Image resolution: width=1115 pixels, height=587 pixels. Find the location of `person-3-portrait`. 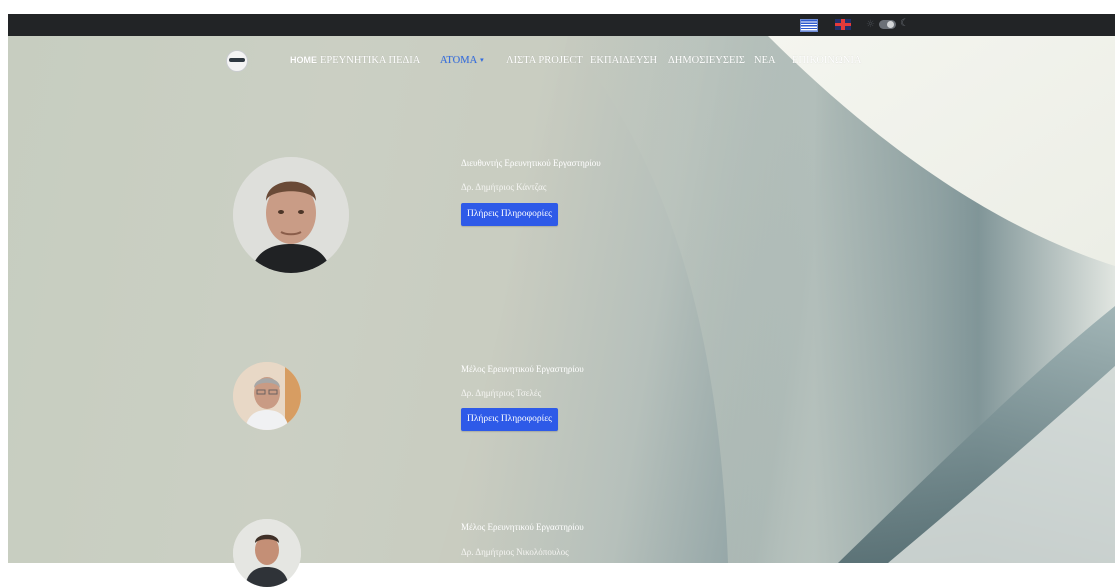

person-3-portrait is located at coordinates (267, 553).